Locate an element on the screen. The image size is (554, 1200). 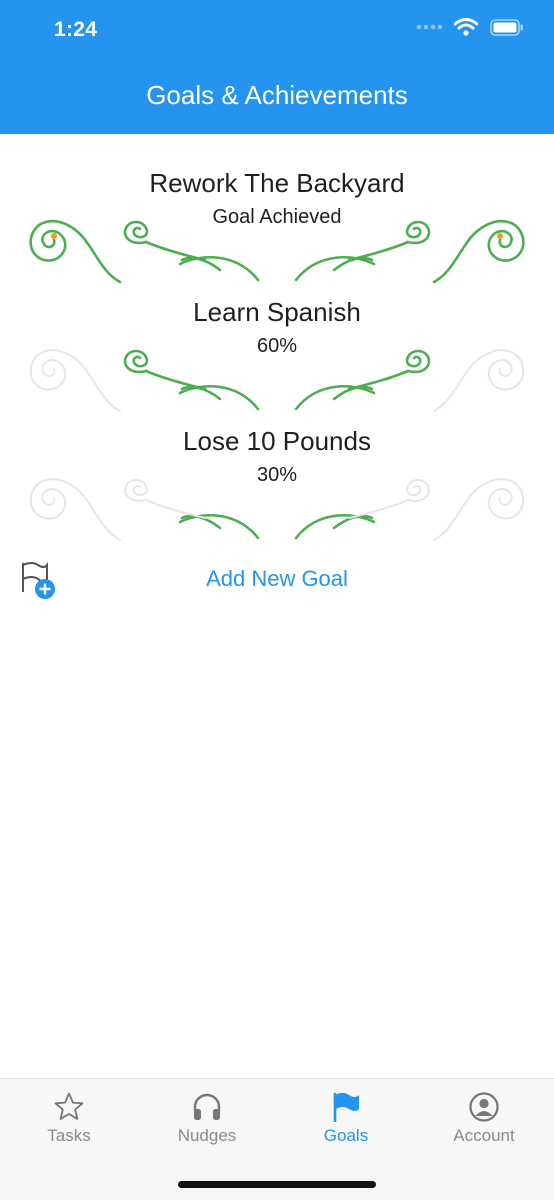
goal-item: Rework The Backyard Goal Achieved is located at coordinates (277, 228).